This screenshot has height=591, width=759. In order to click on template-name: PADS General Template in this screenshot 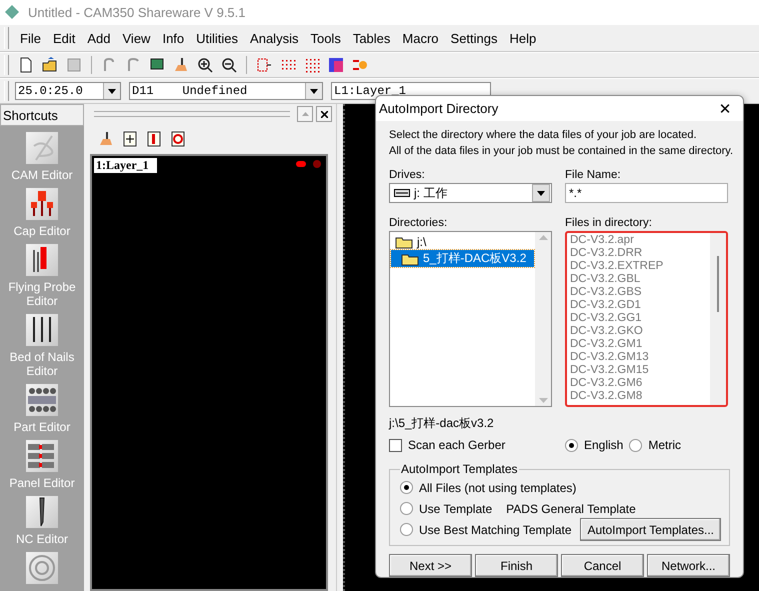, I will do `click(571, 509)`.